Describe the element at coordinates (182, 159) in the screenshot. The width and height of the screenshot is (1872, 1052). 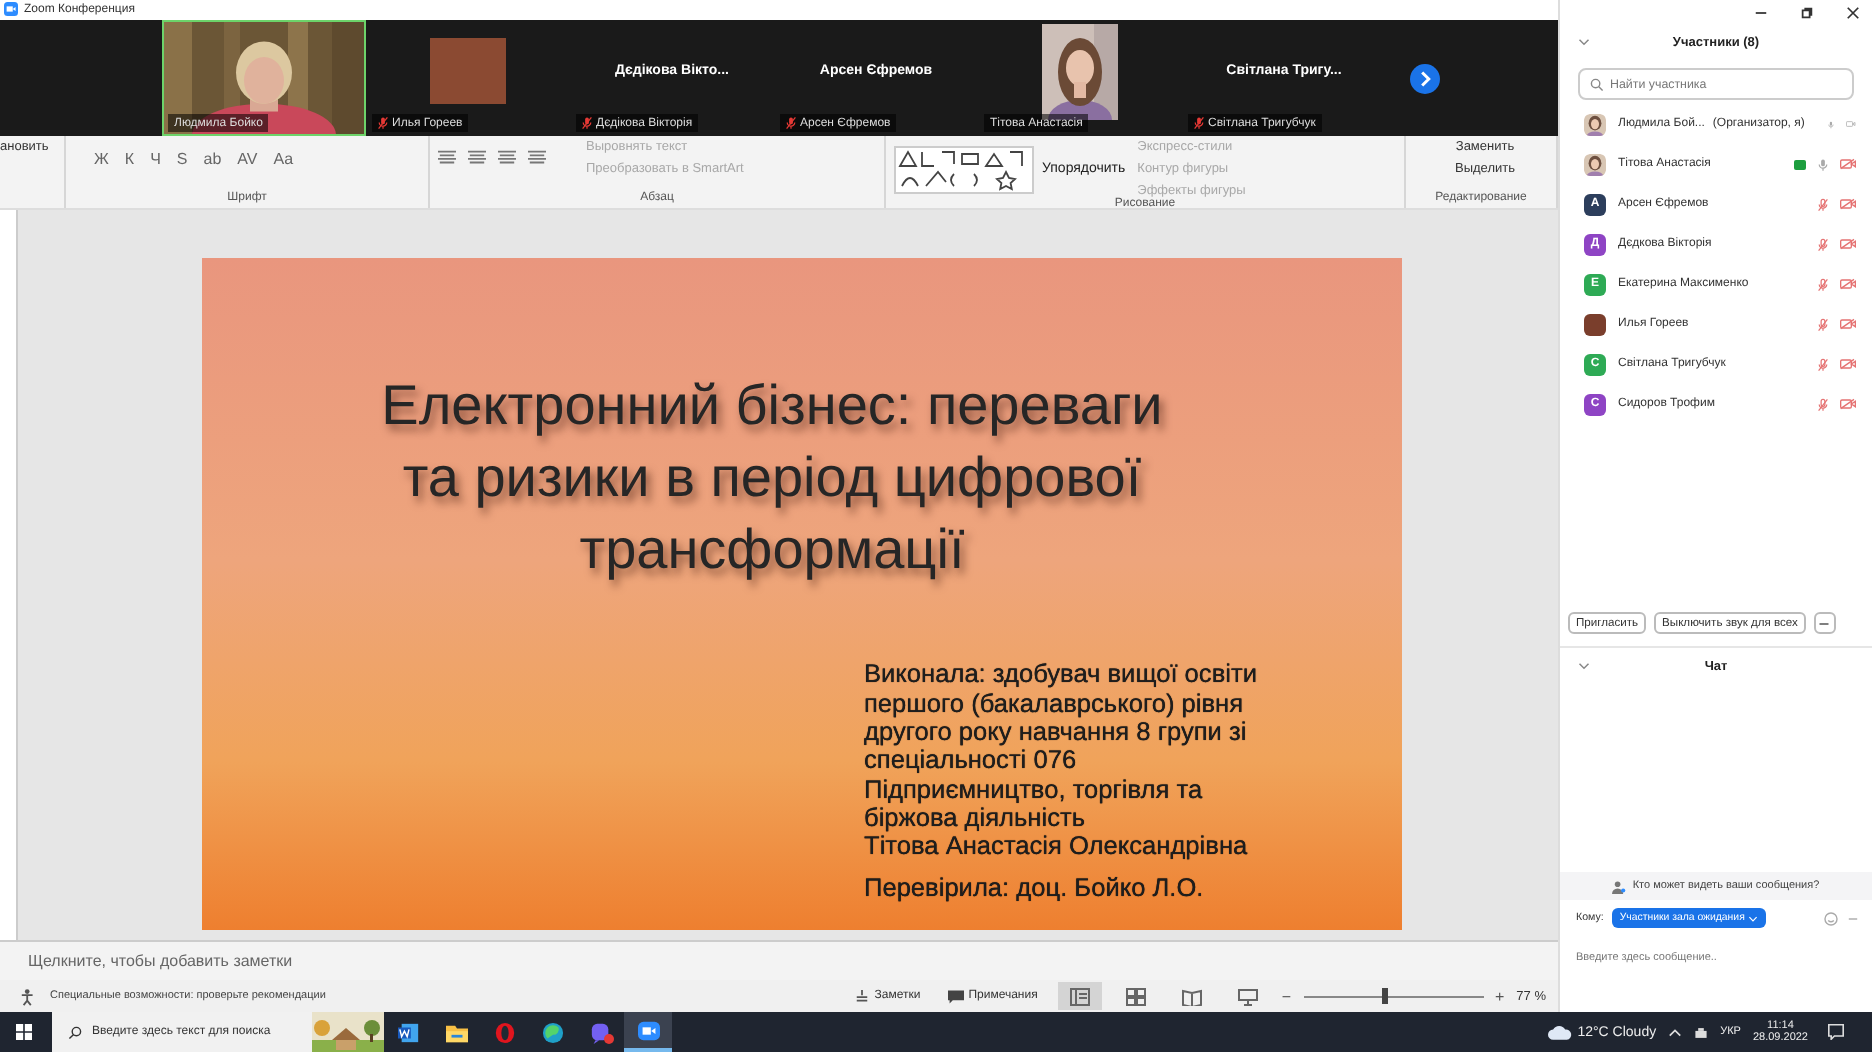
I see `font-format-button: S` at that location.